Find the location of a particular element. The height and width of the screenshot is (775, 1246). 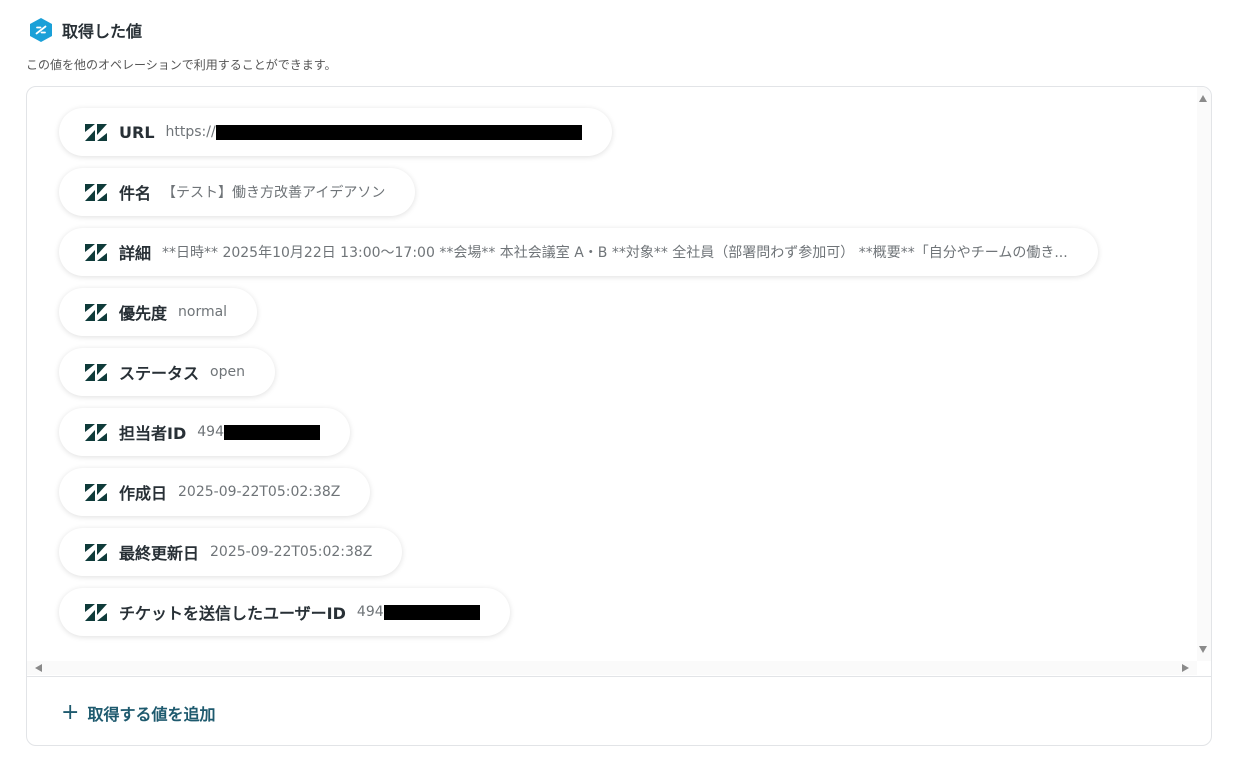

scroll-up-arrow-icon is located at coordinates (1203, 98).